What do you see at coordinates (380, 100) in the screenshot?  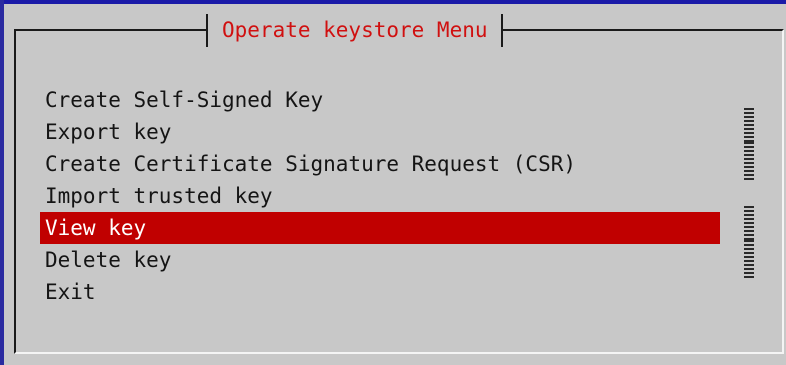 I see `menu-item-create-self-signed-key: Create Self-Signed Key` at bounding box center [380, 100].